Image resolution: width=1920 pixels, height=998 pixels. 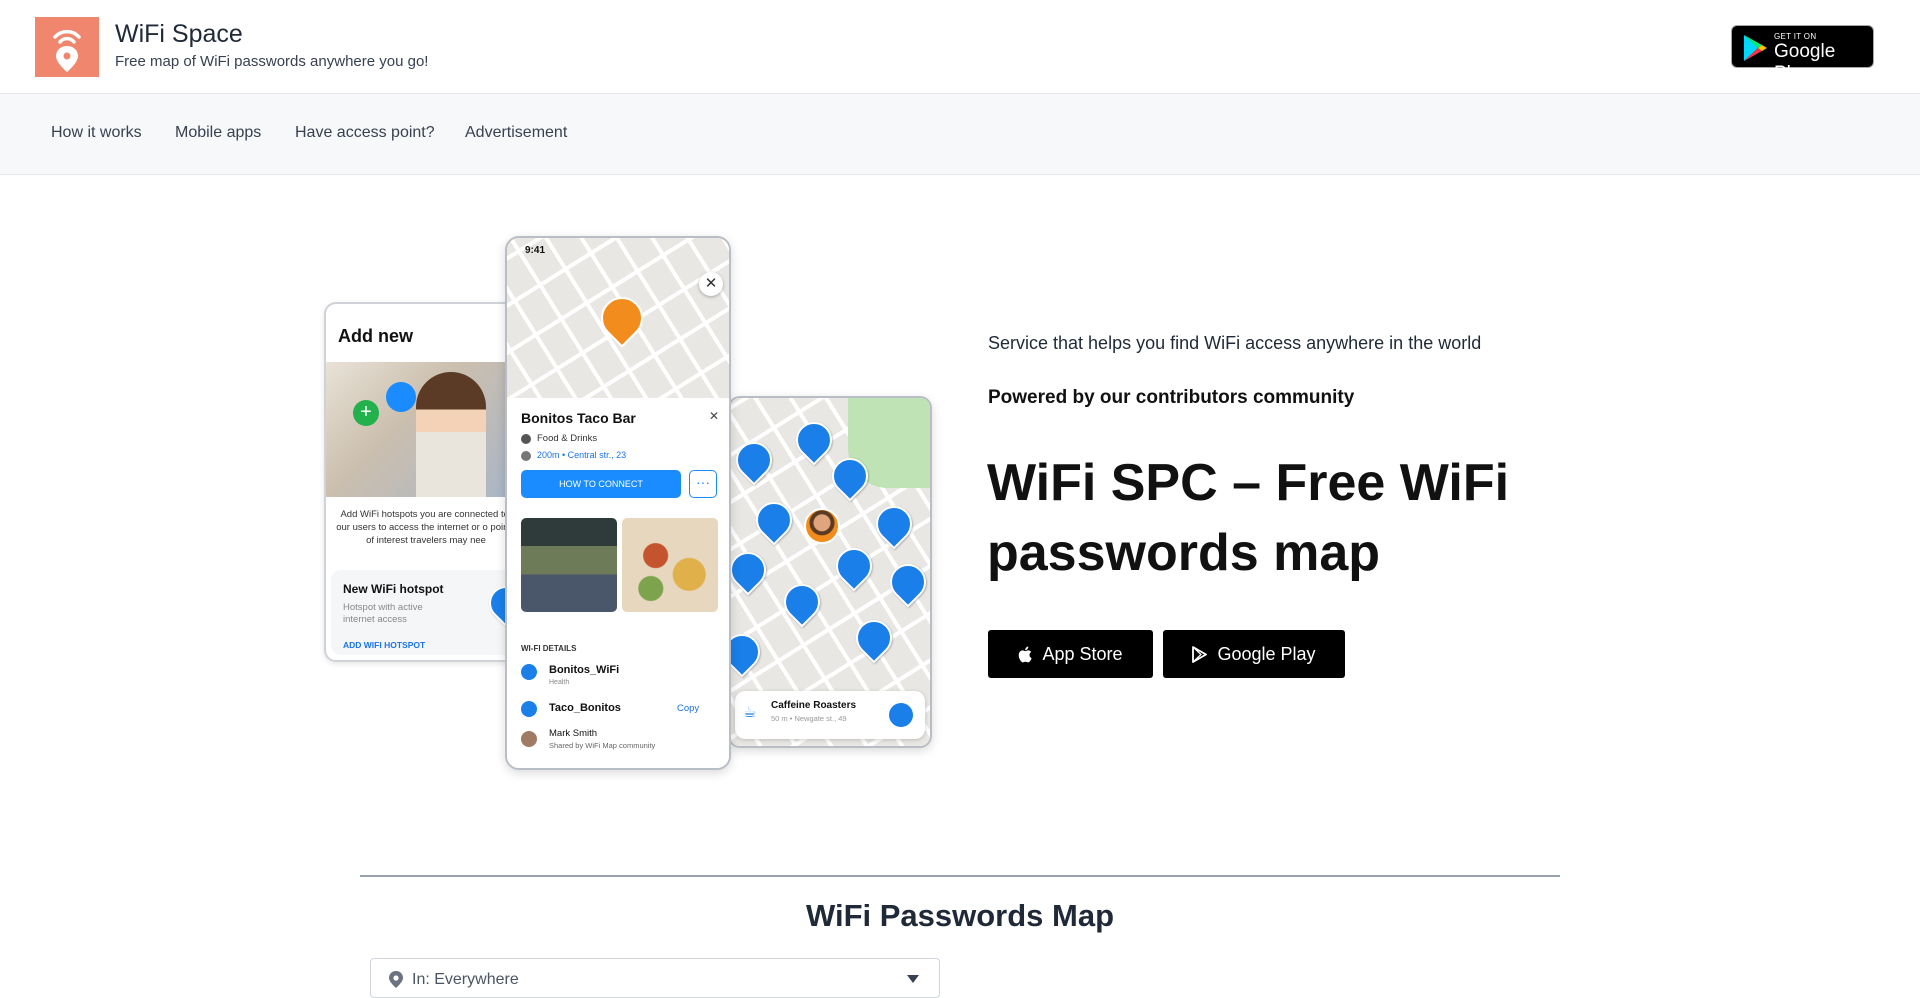 What do you see at coordinates (1200, 654) in the screenshot?
I see `play-icon` at bounding box center [1200, 654].